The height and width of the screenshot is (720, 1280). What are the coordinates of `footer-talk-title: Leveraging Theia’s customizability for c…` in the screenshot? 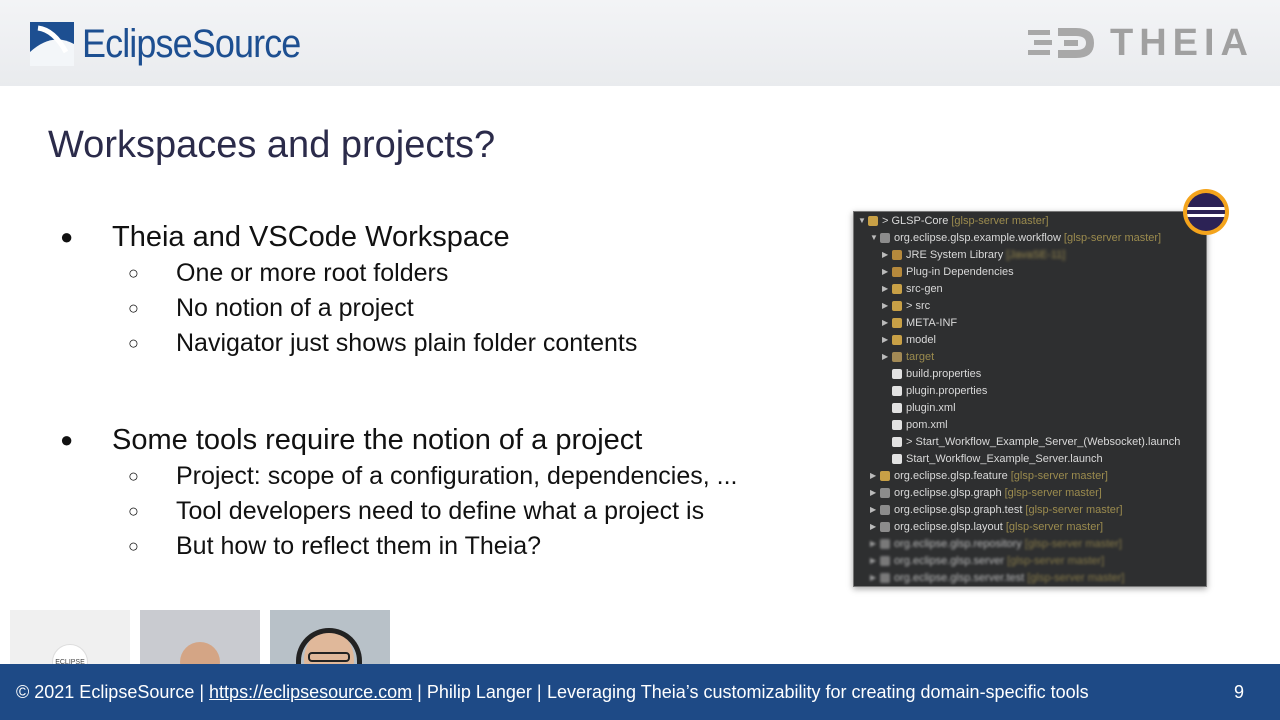 It's located at (818, 692).